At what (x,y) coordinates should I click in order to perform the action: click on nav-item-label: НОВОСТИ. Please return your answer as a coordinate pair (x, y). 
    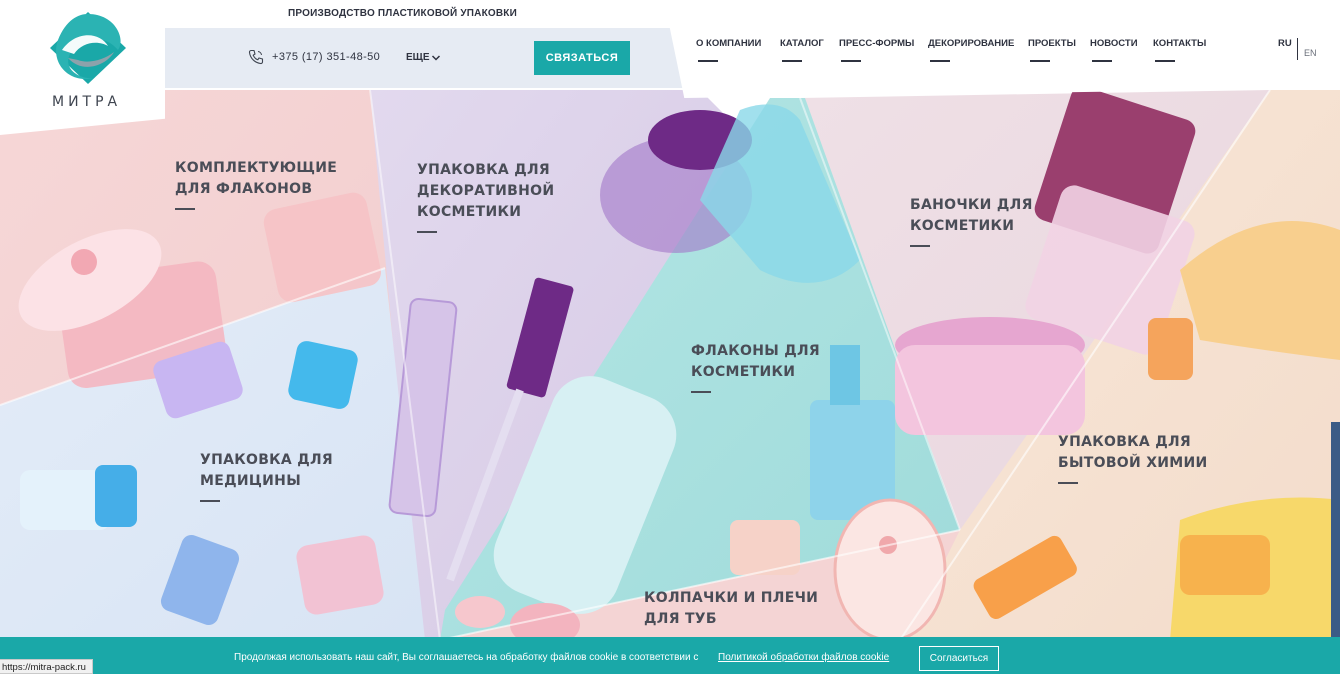
    Looking at the image, I should click on (1114, 43).